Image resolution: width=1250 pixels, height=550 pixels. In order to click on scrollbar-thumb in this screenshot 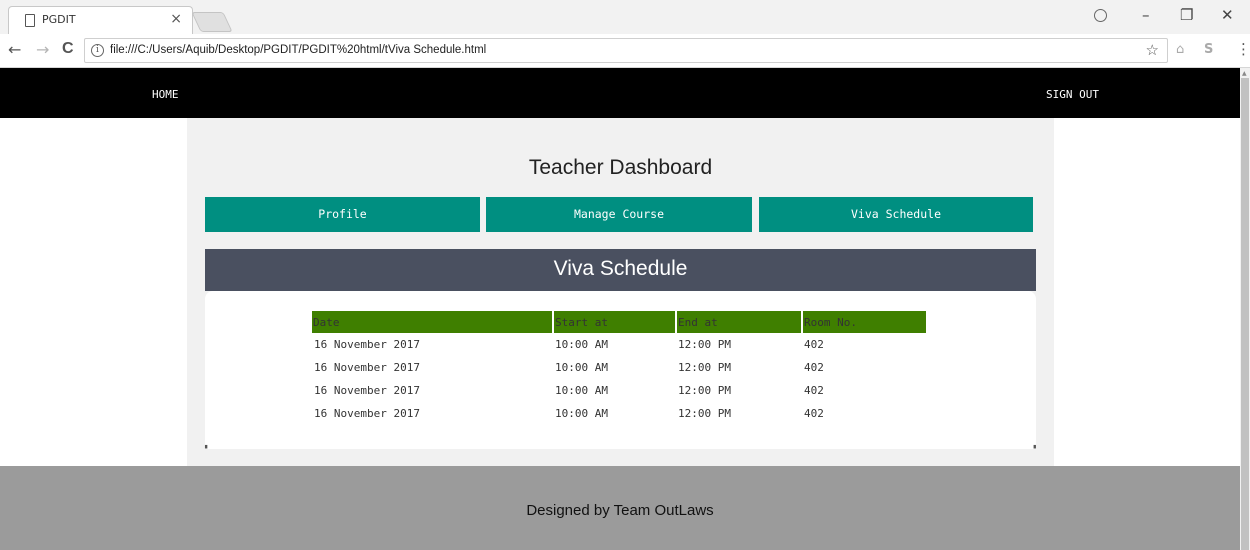, I will do `click(1245, 314)`.